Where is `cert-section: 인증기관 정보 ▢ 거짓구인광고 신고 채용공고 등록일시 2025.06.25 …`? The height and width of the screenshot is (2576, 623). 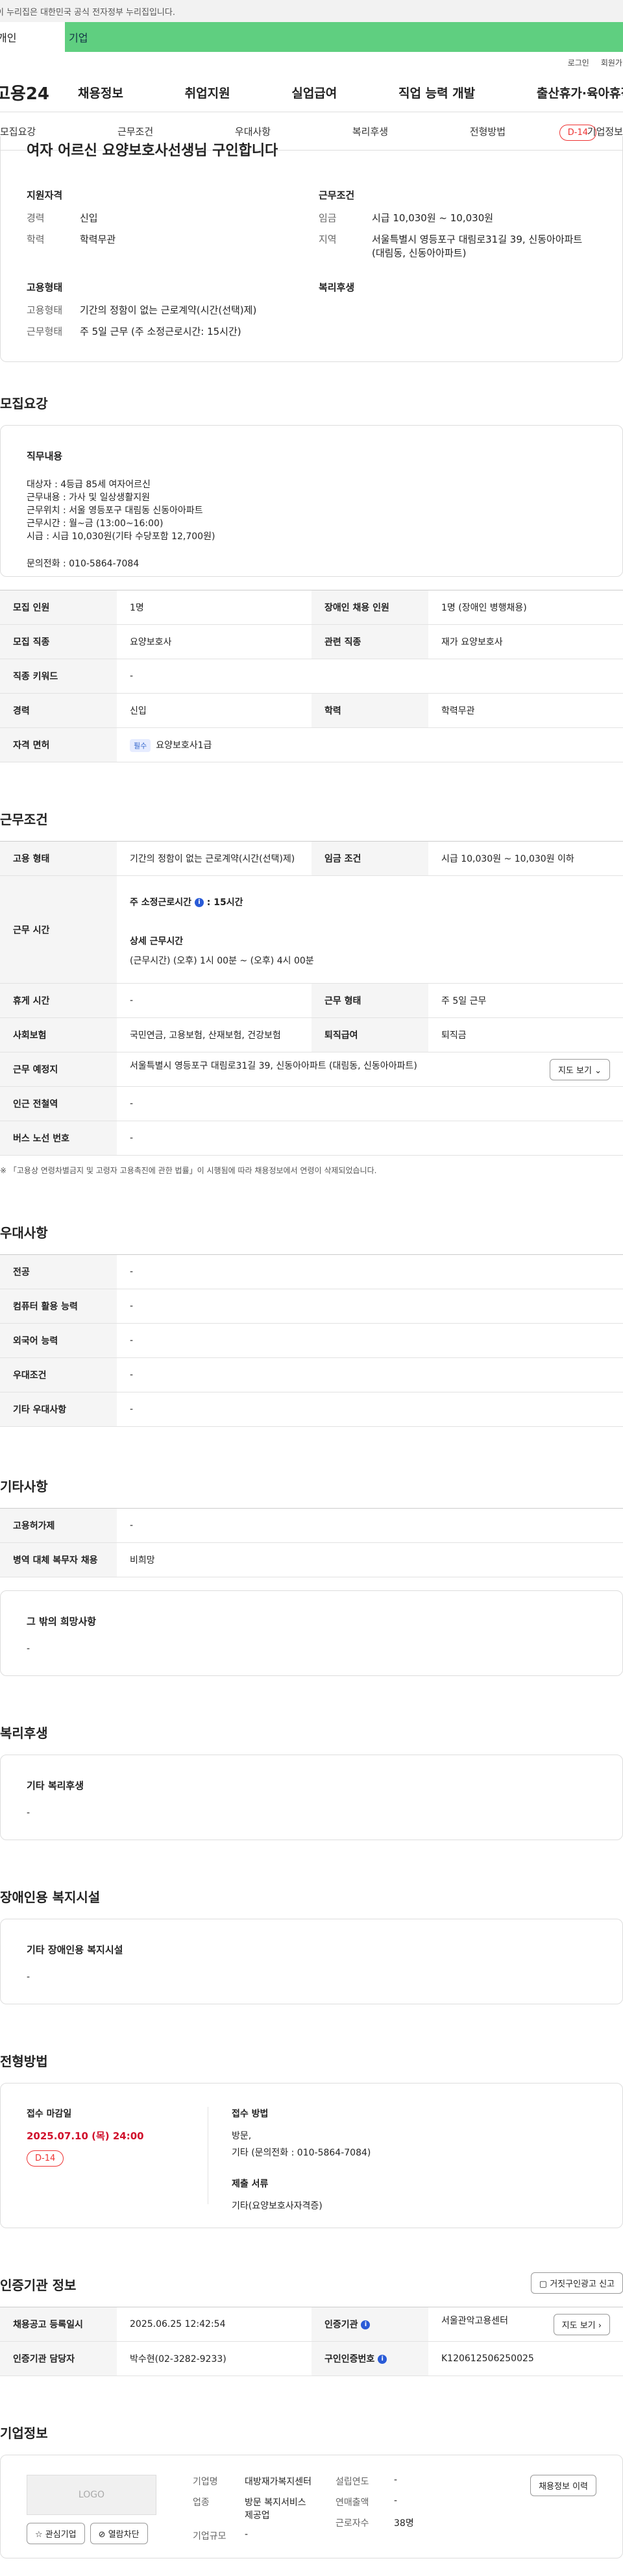 cert-section: 인증기관 정보 ▢ 거짓구인광고 신고 채용공고 등록일시 2025.06.25 … is located at coordinates (311, 2324).